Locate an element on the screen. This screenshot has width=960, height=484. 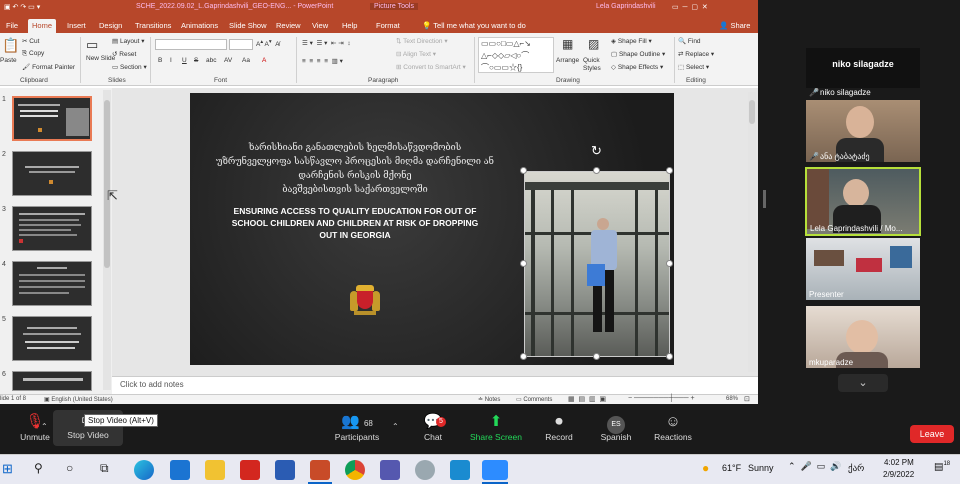
shadow-button: abc is located at coordinates (211, 60).